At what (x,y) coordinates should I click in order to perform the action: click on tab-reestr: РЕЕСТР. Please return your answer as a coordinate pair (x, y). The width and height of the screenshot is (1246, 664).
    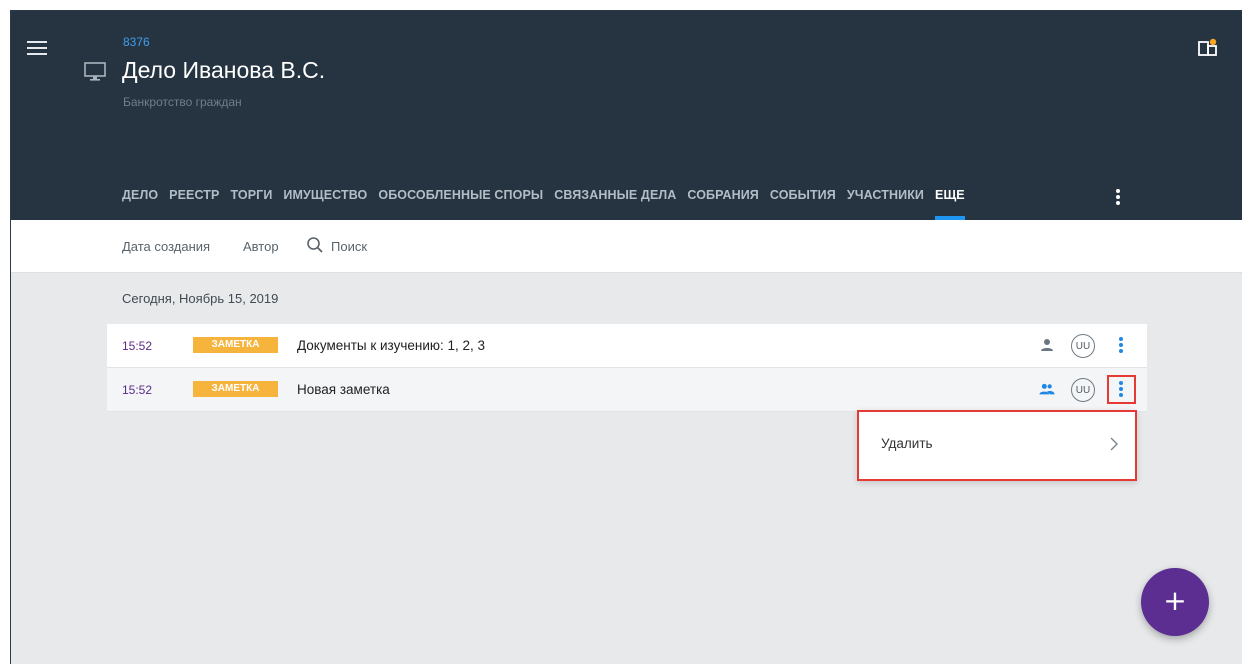
    Looking at the image, I should click on (194, 200).